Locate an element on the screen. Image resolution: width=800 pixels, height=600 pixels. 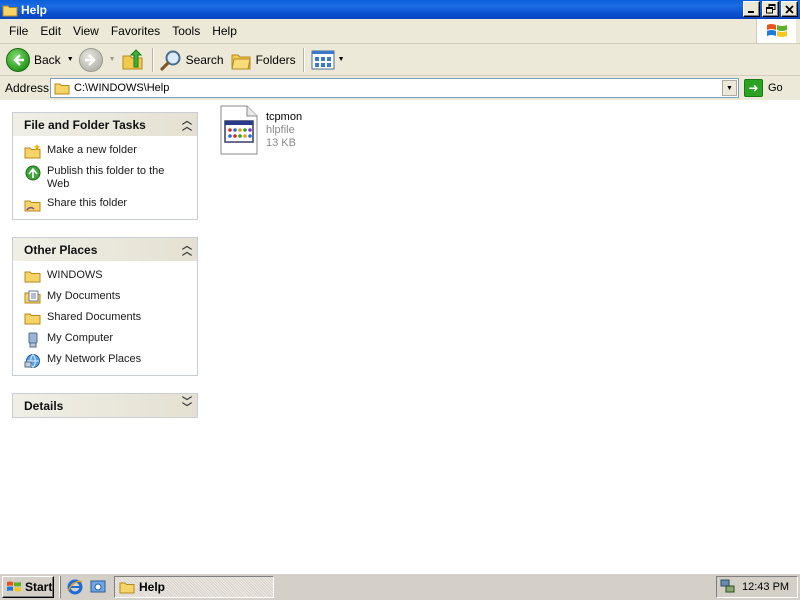
address-bar: Address C:\WINDOWS\Help ▼ ➜ Go is located at coordinates (400, 88).